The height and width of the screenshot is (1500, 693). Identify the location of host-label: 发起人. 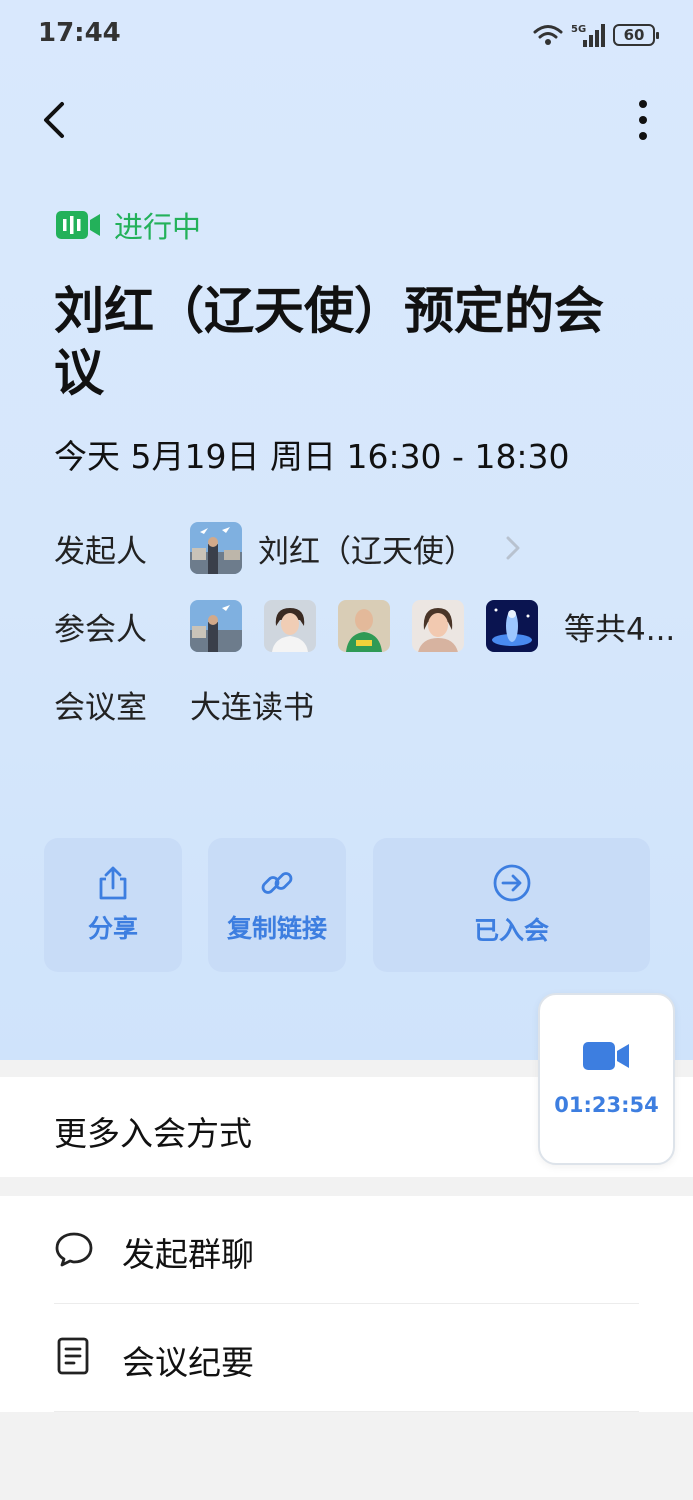
(100, 551).